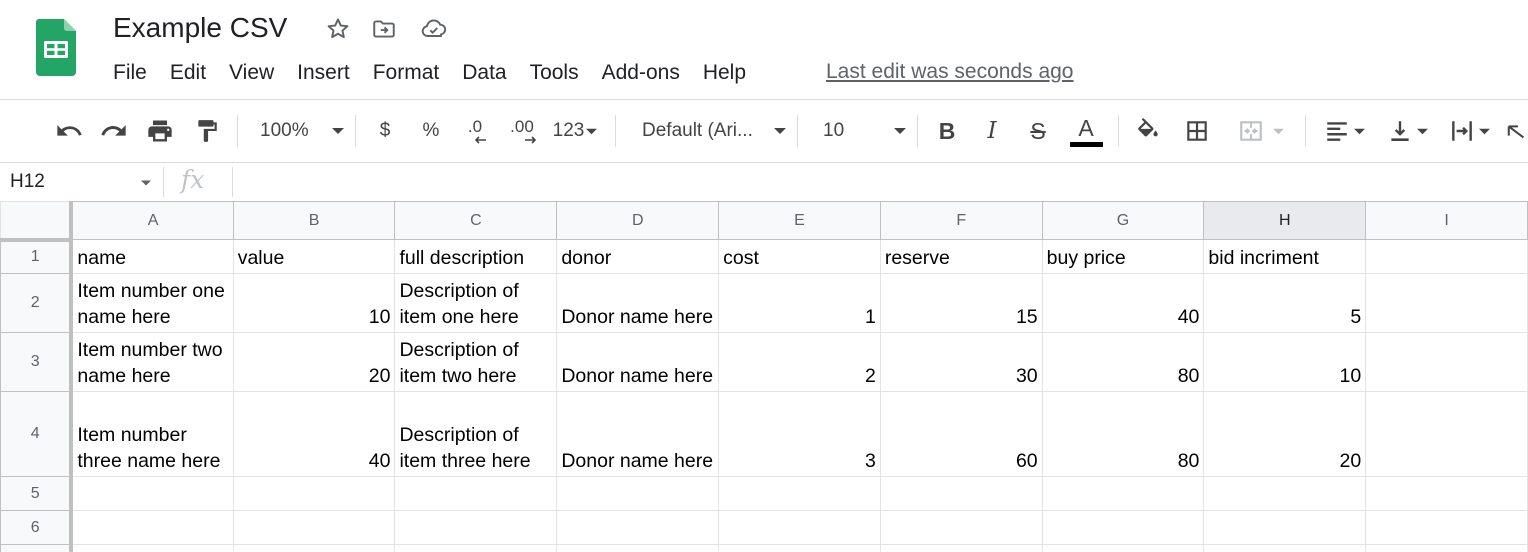  I want to click on cell-c5, so click(476, 493).